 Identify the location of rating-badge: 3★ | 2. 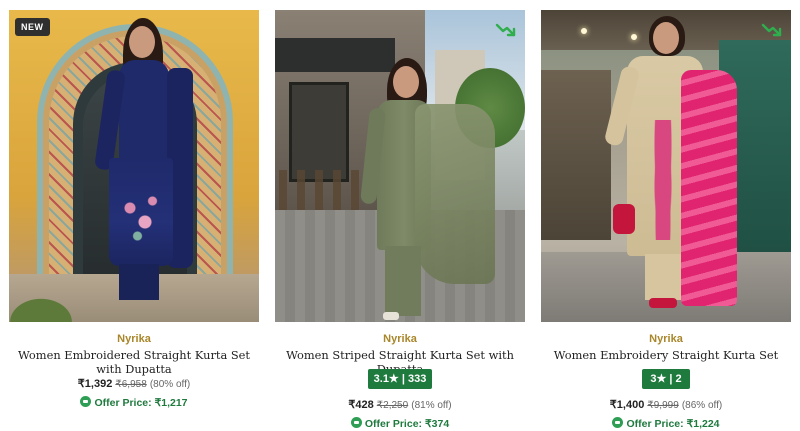
(666, 379).